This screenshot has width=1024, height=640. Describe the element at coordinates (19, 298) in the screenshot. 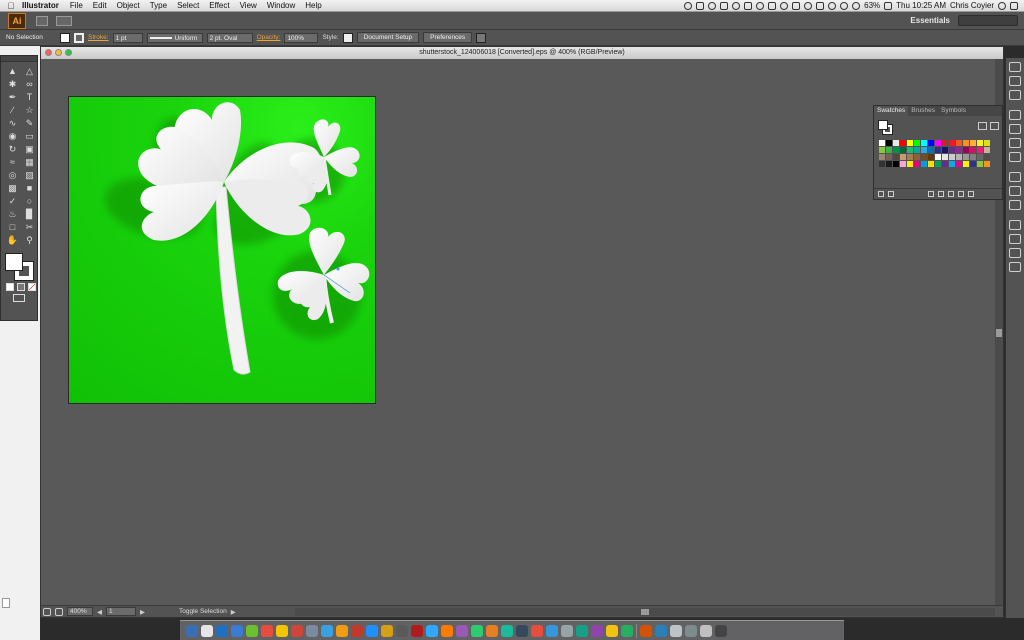

I see `screen-mode-icon` at that location.